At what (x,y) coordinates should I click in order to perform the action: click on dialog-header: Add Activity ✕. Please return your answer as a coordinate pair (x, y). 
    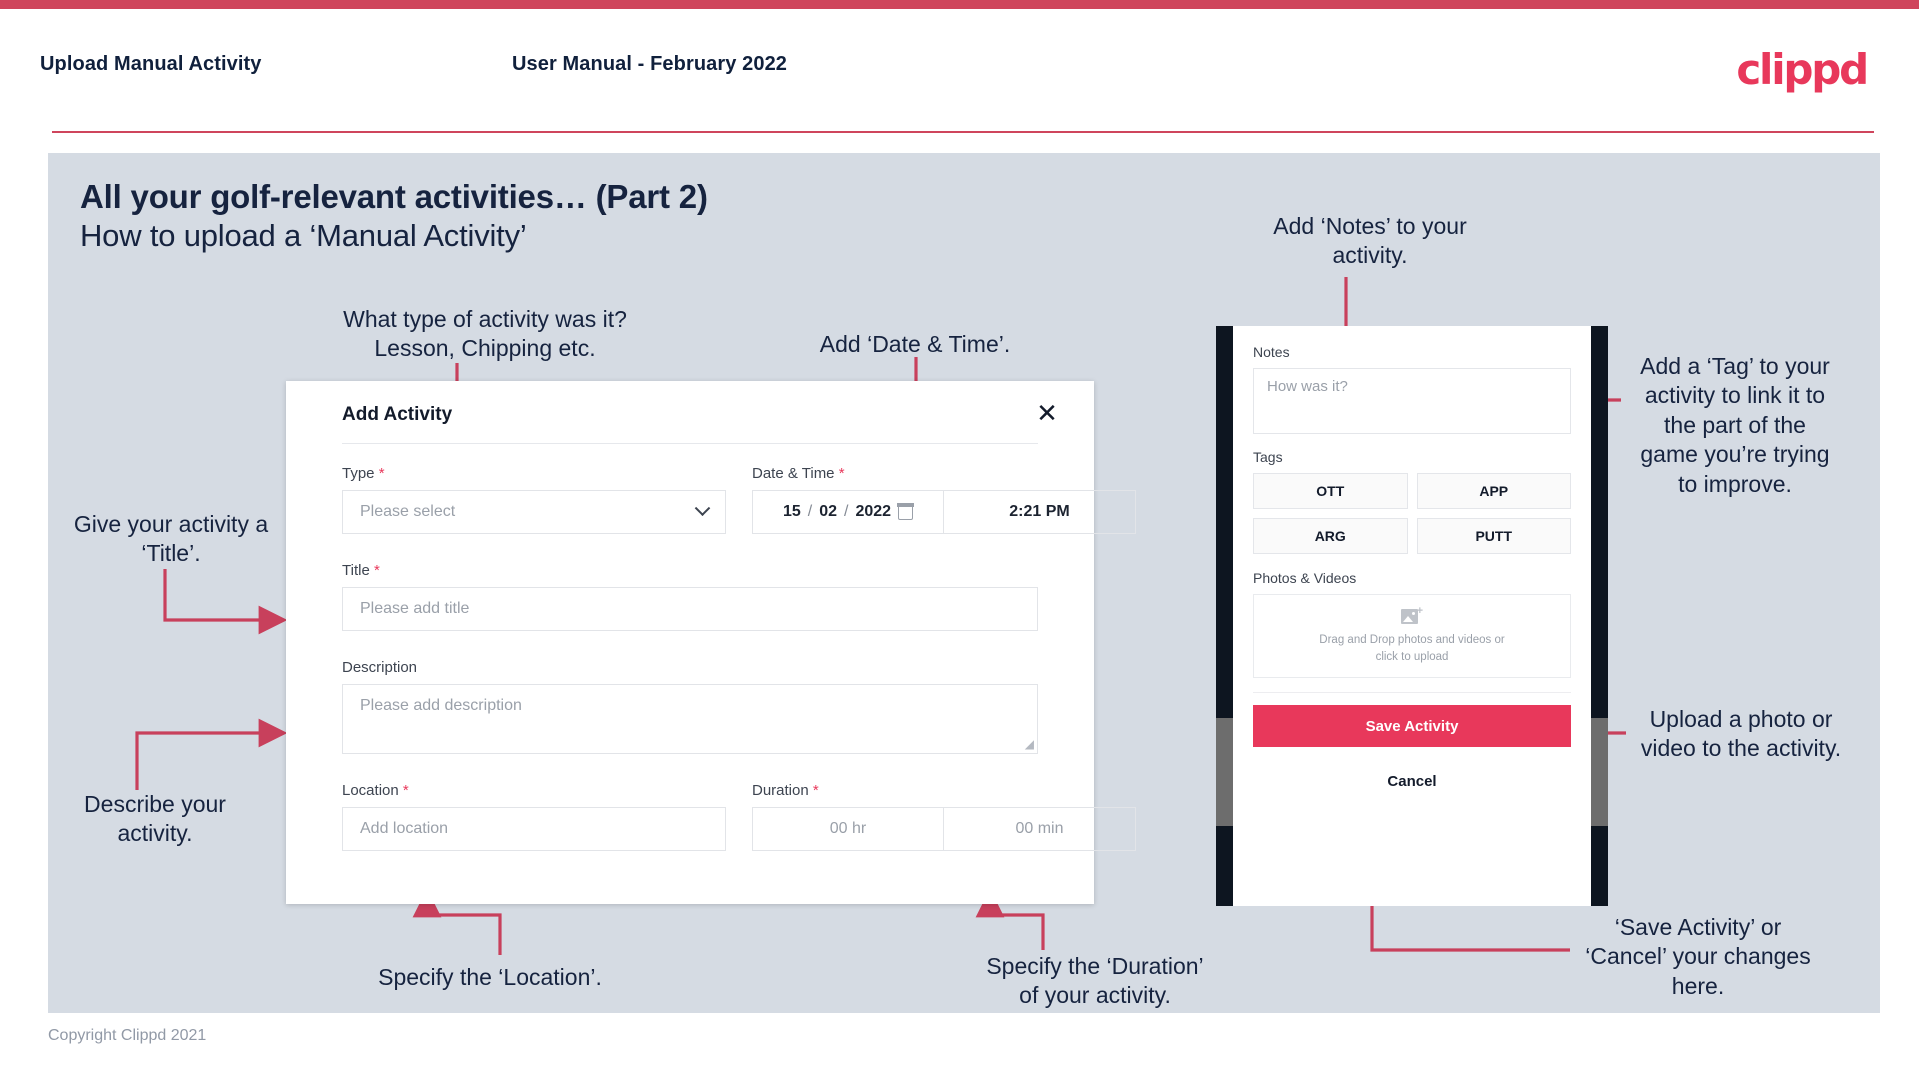
    Looking at the image, I should click on (690, 412).